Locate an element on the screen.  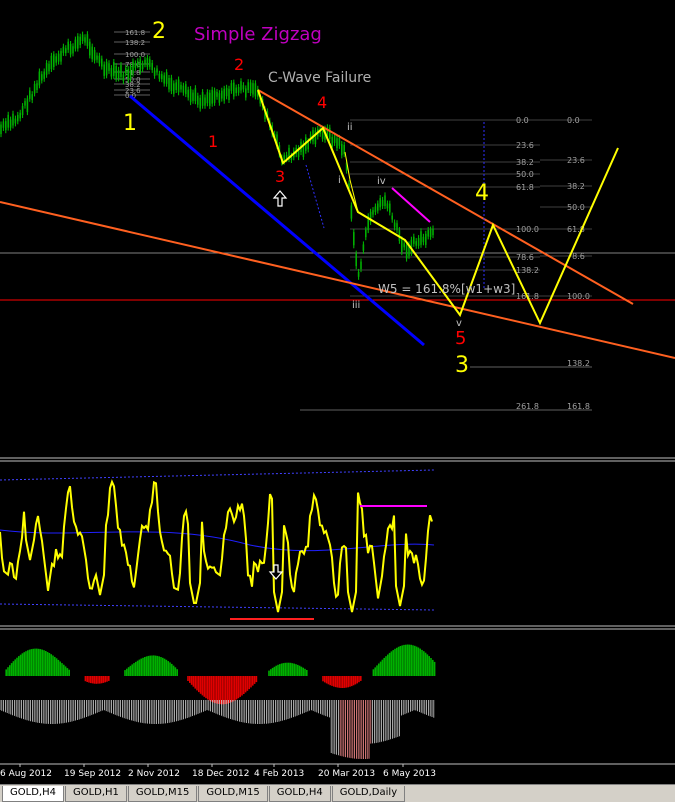
c-wave-failure-label: C-Wave Failure is located at coordinates (319, 78).